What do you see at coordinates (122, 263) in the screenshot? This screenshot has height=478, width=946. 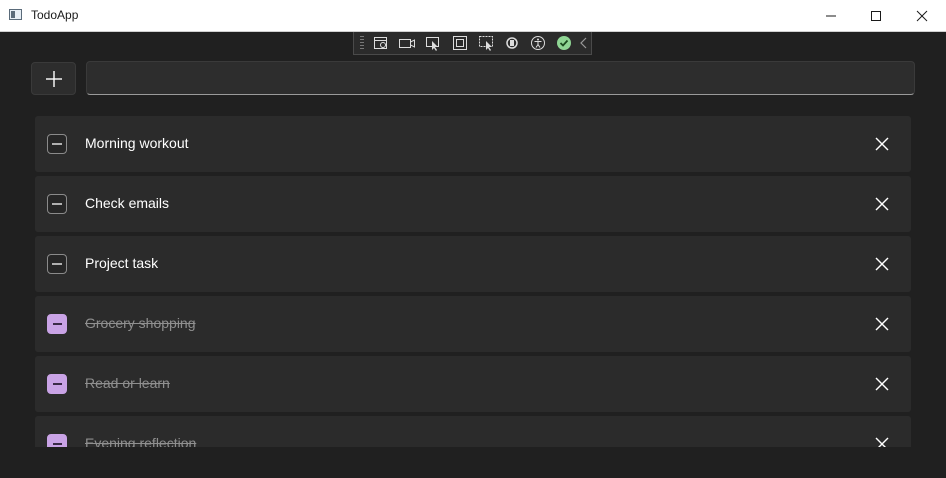 I see `todo-item-label: Project task` at bounding box center [122, 263].